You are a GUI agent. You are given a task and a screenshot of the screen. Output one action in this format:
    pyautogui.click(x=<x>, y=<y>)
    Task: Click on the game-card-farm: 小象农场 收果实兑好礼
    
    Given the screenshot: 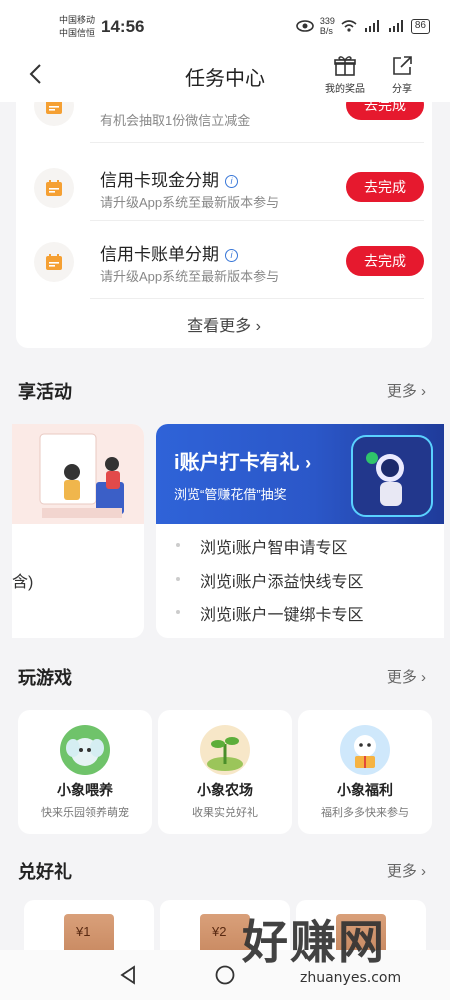 What is the action you would take?
    pyautogui.click(x=225, y=772)
    